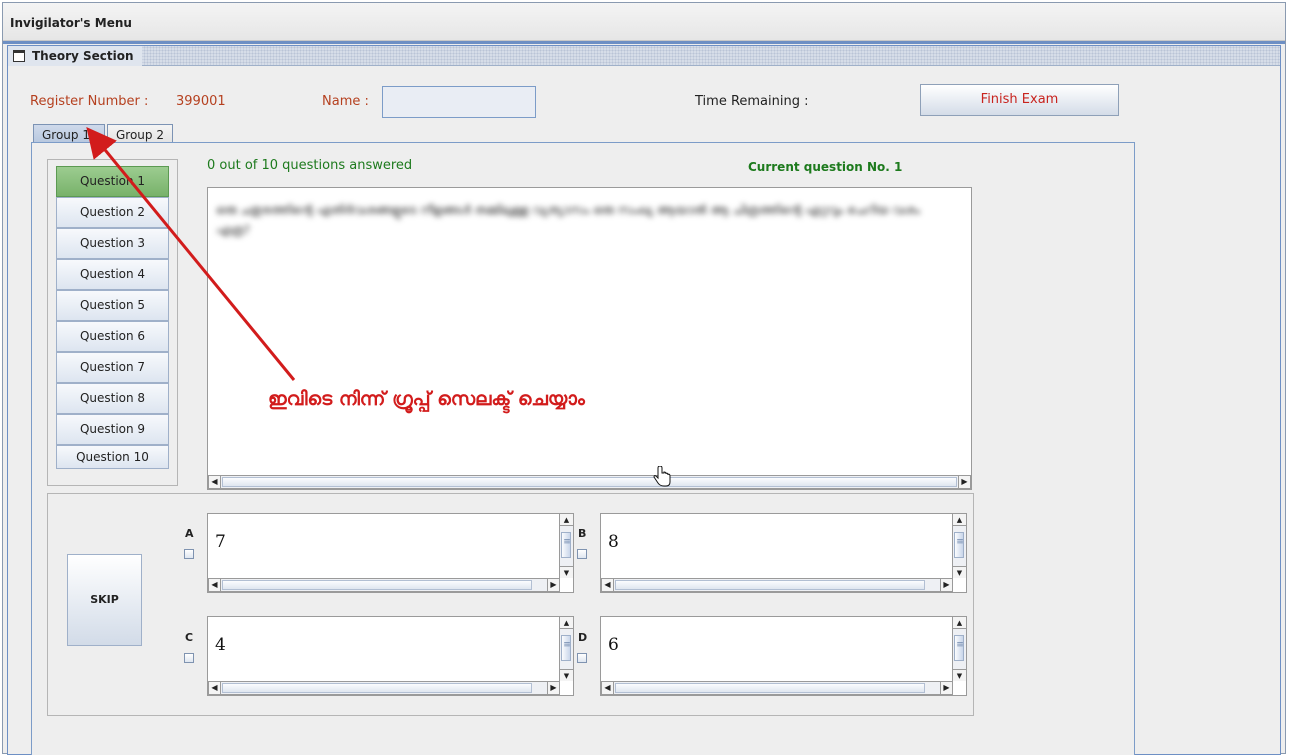 The image size is (1290, 756). Describe the element at coordinates (582, 658) in the screenshot. I see `option-d-checkbox` at that location.